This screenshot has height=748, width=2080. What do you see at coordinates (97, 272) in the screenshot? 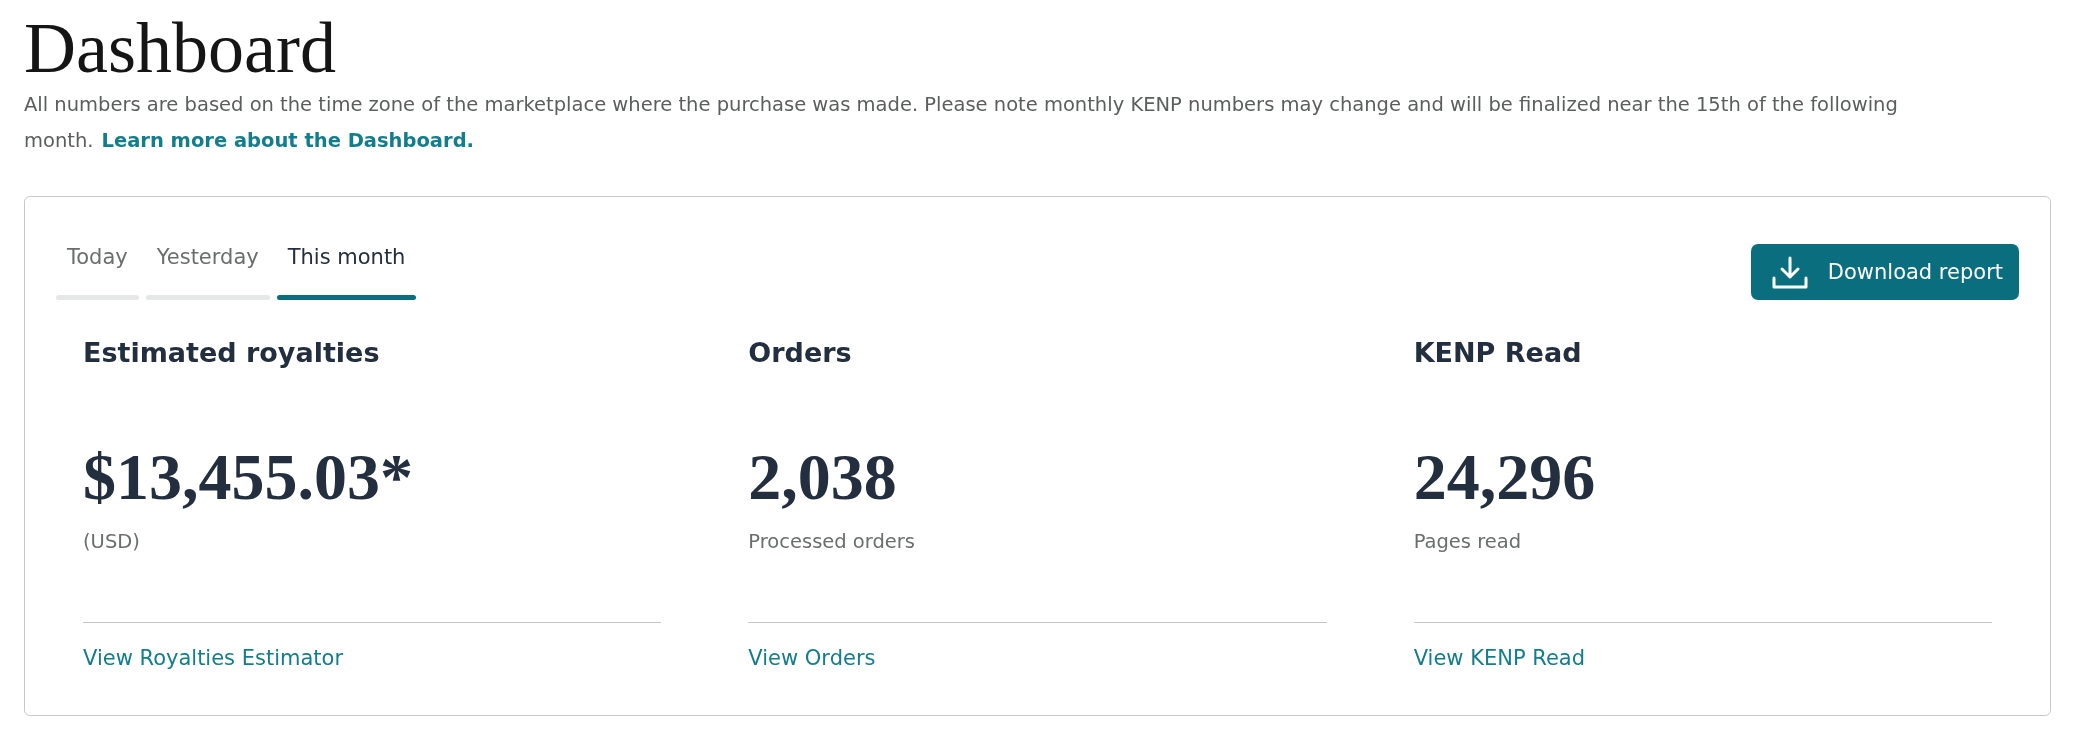
I see `period-tab: Today` at bounding box center [97, 272].